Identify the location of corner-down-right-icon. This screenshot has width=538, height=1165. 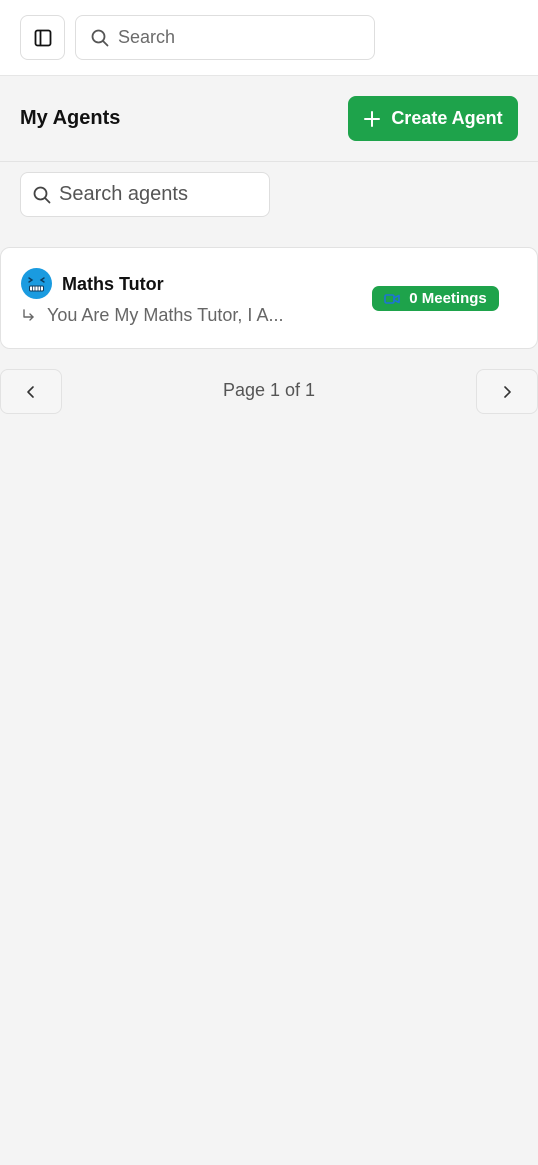
(30, 316).